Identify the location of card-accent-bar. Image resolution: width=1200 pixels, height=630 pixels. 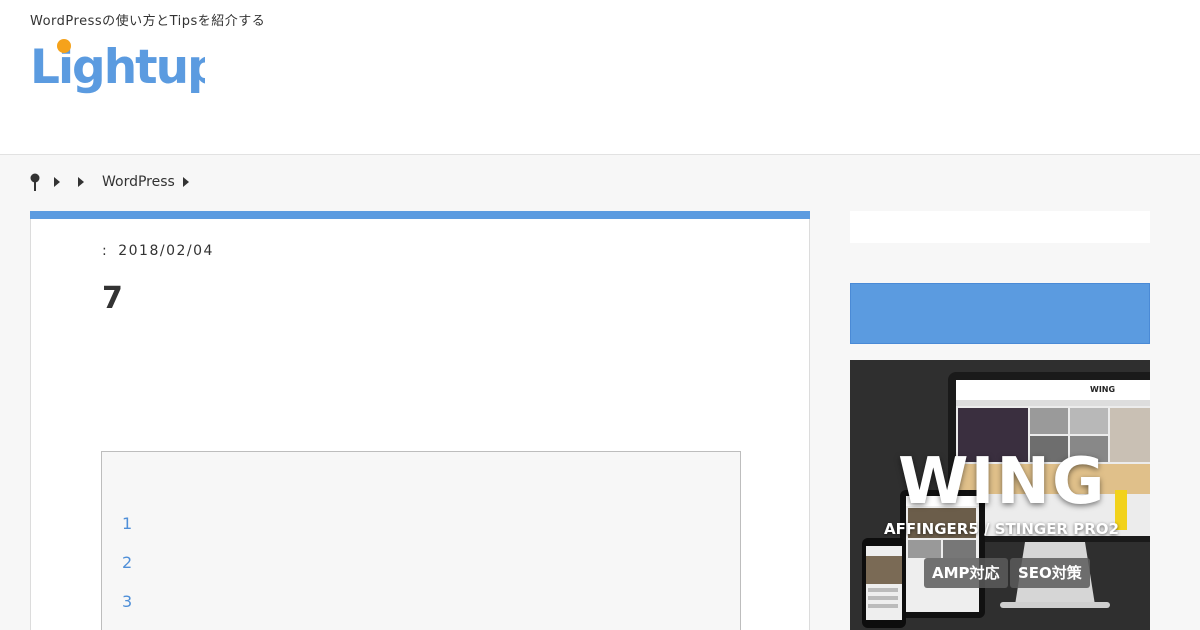
(420, 215).